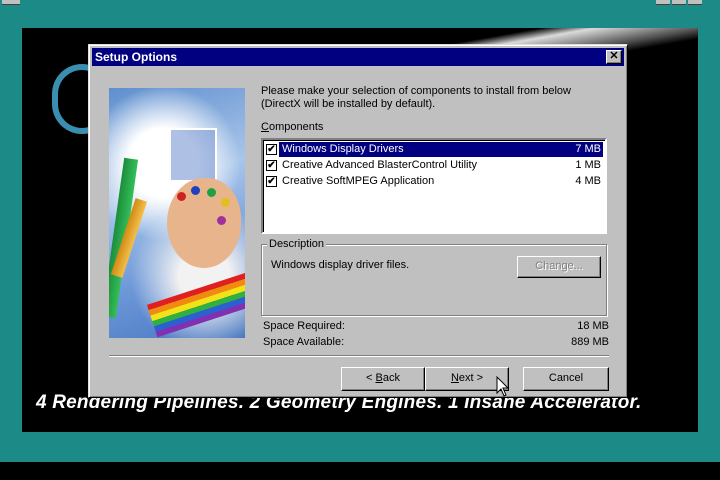  Describe the element at coordinates (391, 378) in the screenshot. I see `back-label-rest: ack` at that location.